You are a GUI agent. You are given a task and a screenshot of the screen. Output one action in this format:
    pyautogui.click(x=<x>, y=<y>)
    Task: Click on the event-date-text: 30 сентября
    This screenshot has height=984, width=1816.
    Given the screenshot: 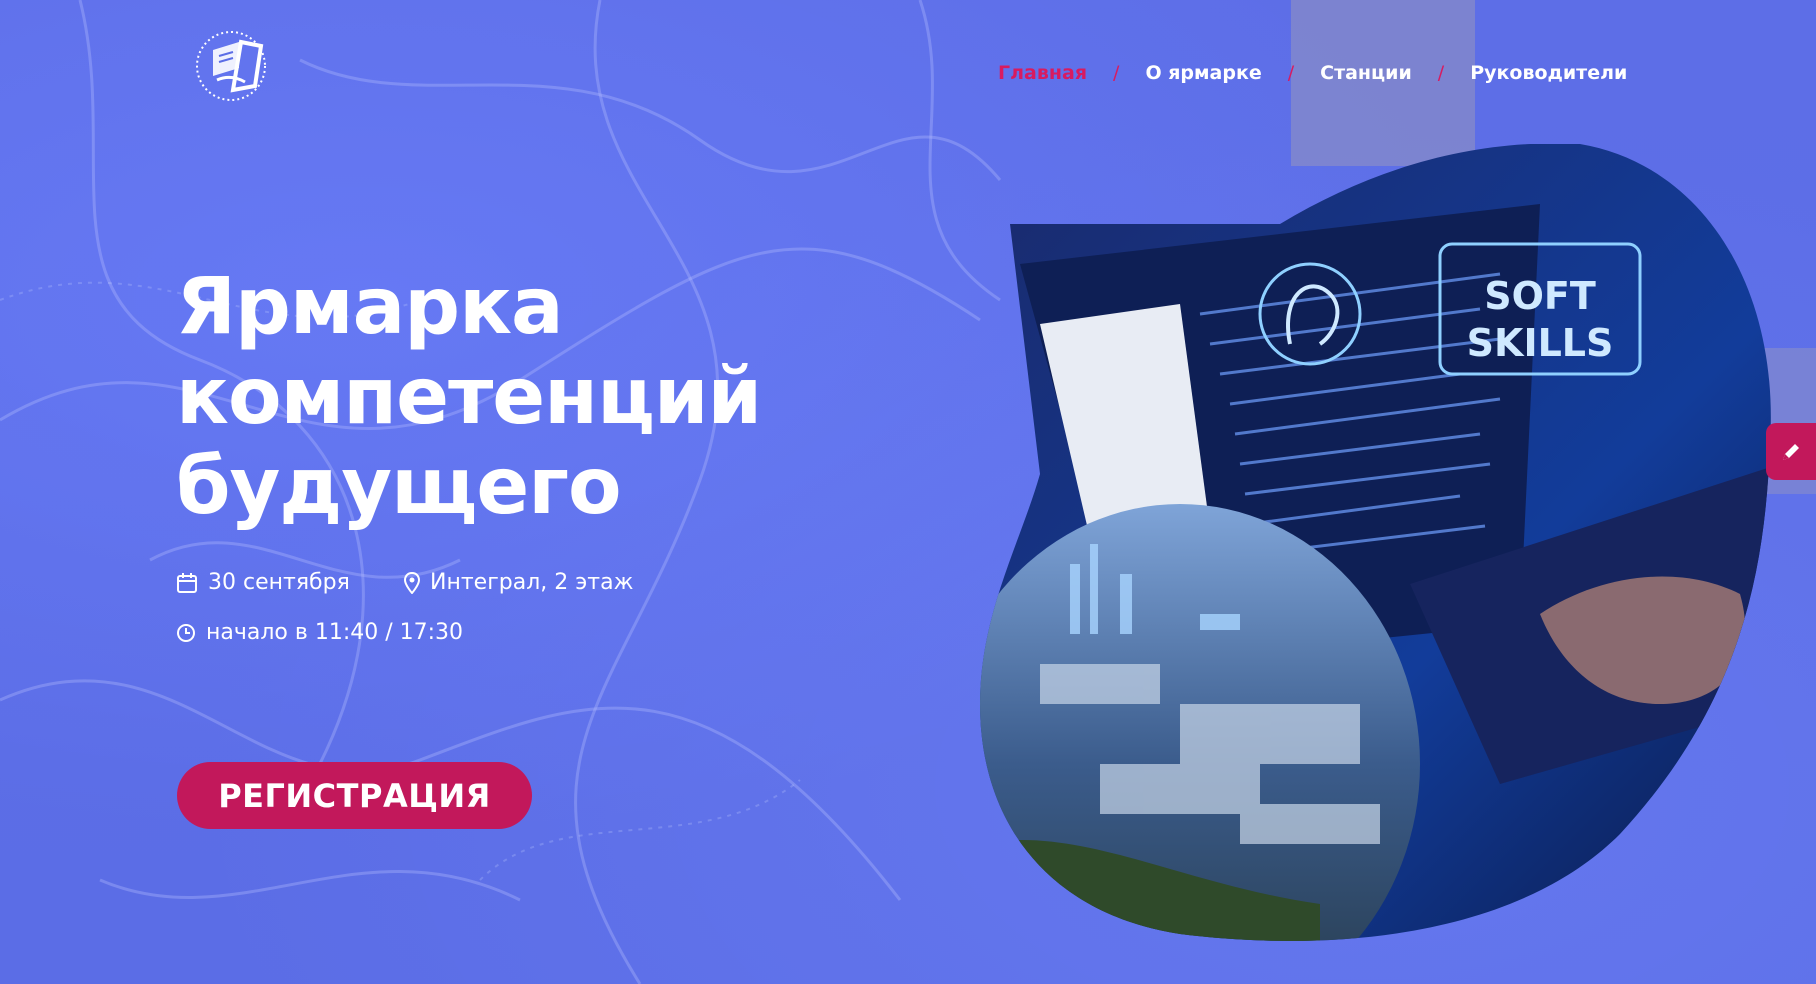 What is the action you would take?
    pyautogui.click(x=279, y=582)
    